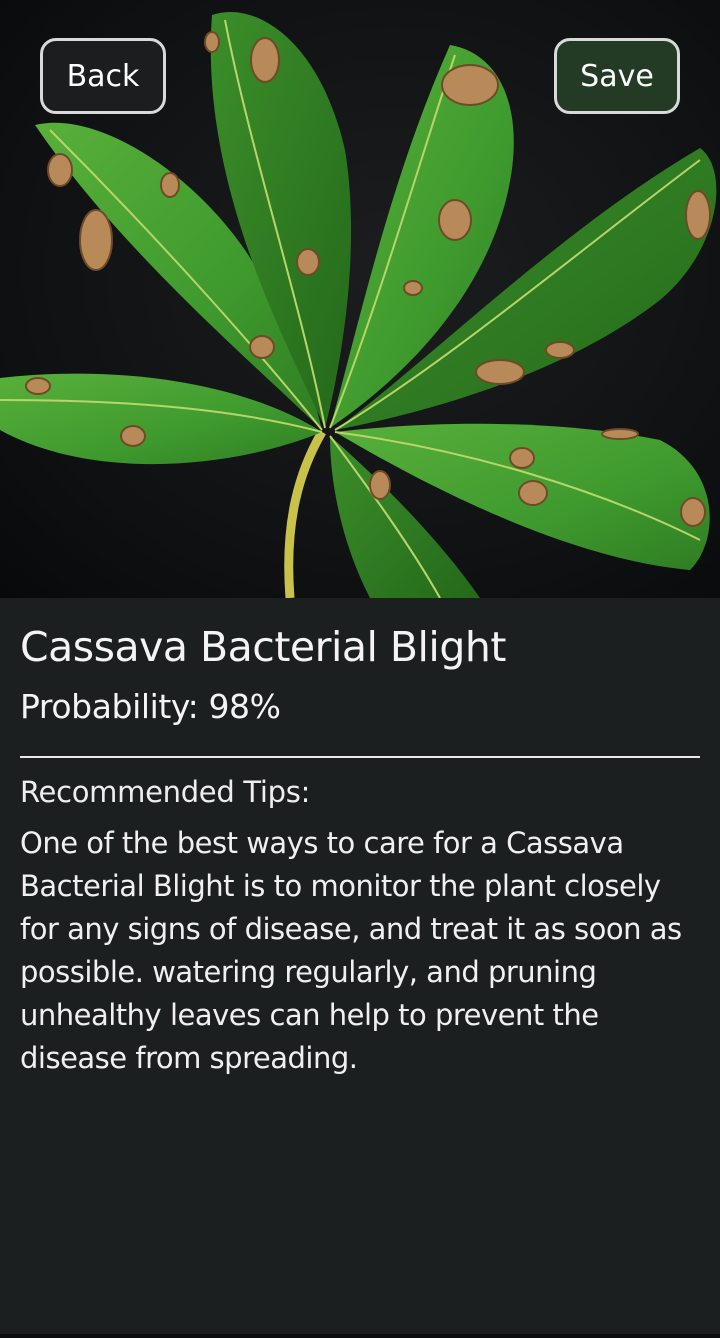 The height and width of the screenshot is (1338, 720). Describe the element at coordinates (103, 76) in the screenshot. I see `back-button: Back` at that location.